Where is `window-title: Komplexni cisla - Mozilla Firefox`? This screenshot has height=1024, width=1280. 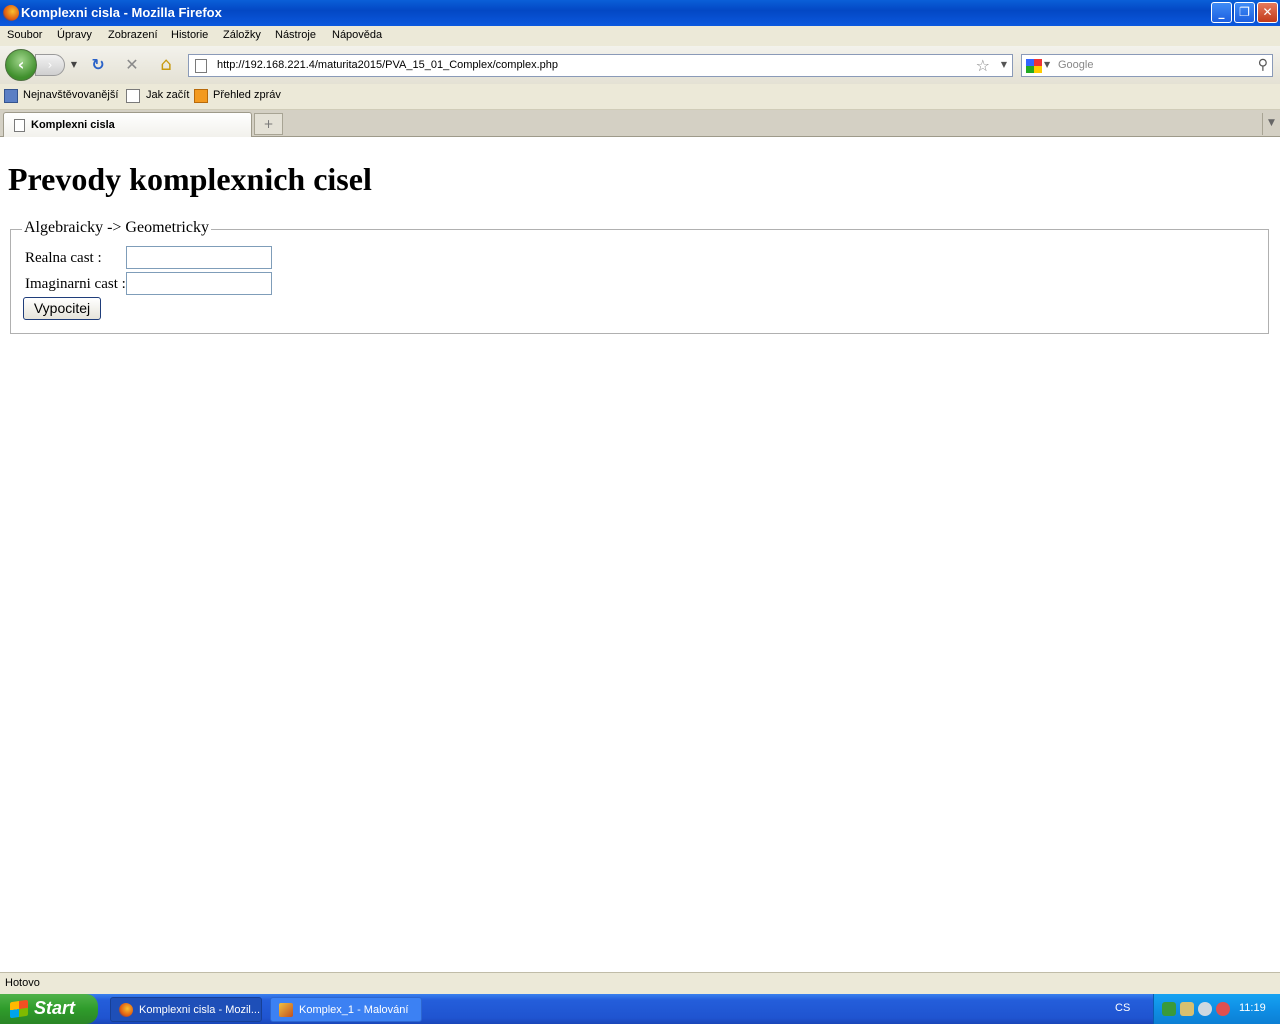
window-title: Komplexni cisla - Mozilla Firefox is located at coordinates (121, 12).